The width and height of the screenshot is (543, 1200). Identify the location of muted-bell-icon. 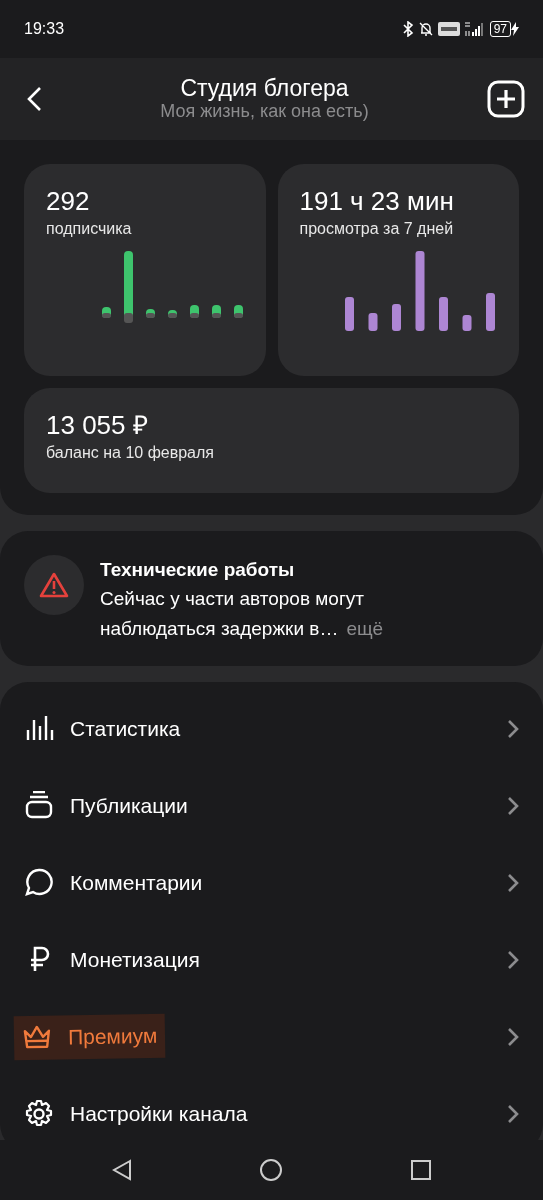
(425, 29).